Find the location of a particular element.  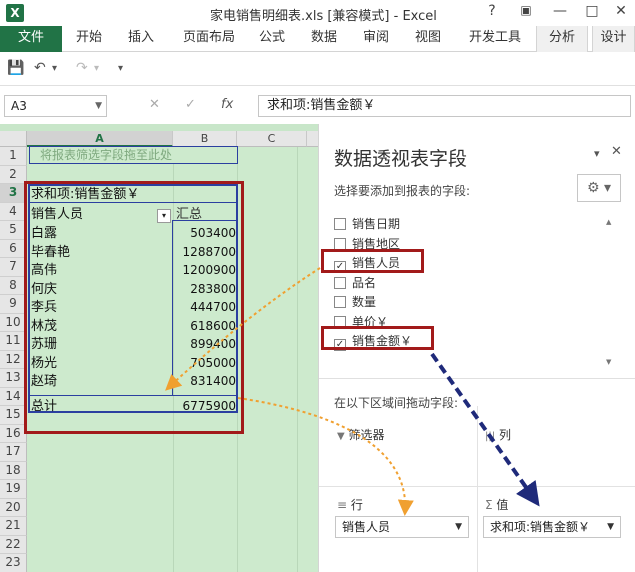

row-header: 10 is located at coordinates (13, 322).